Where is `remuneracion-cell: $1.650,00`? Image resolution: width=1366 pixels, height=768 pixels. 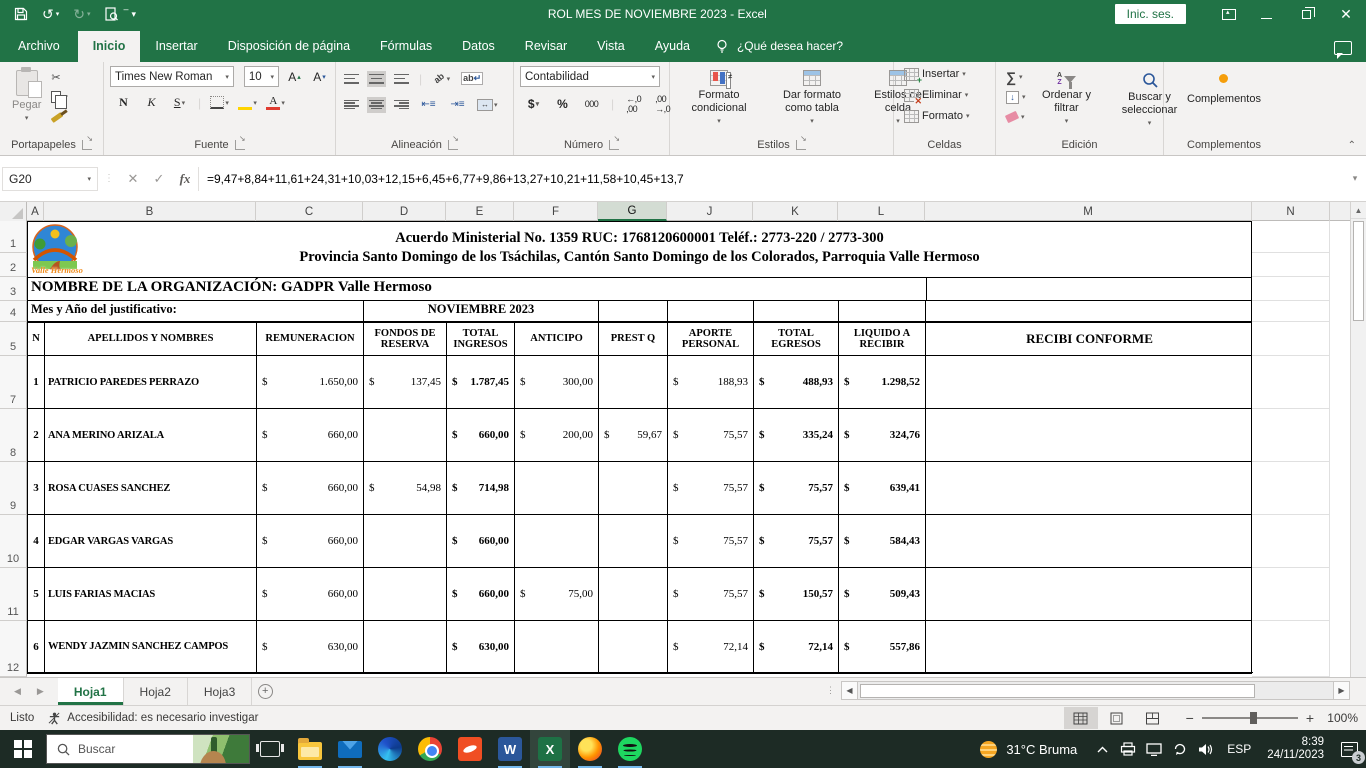
remuneracion-cell: $1.650,00 is located at coordinates (310, 382).